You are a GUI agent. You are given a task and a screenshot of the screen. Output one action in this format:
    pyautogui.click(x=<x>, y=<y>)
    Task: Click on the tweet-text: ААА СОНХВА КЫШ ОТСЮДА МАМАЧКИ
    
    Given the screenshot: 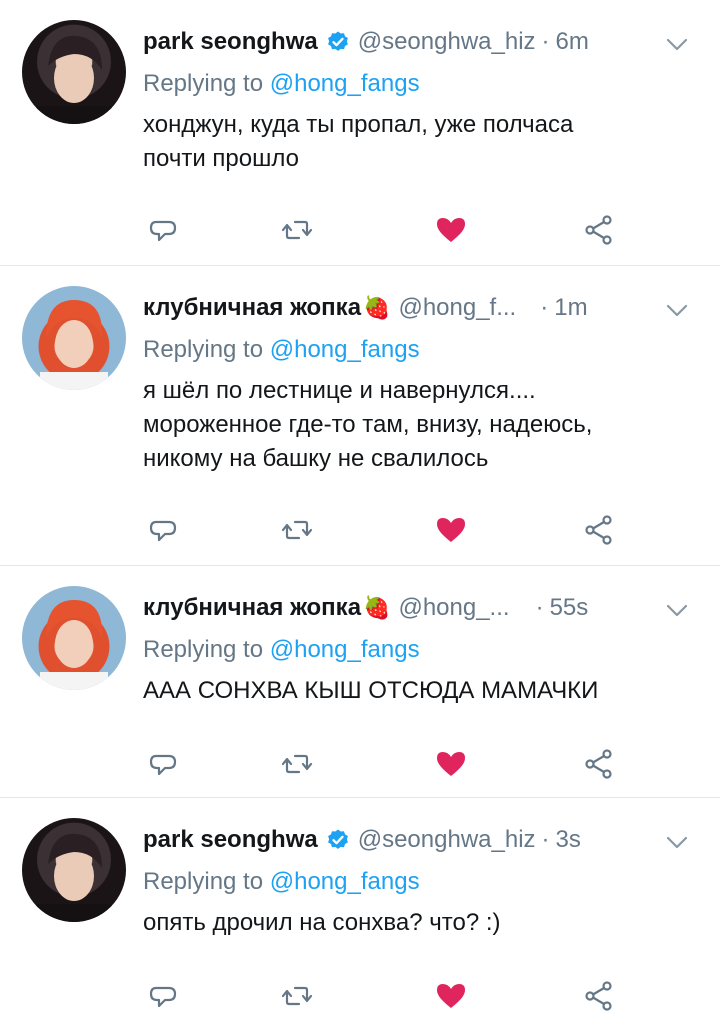 What is the action you would take?
    pyautogui.click(x=425, y=691)
    